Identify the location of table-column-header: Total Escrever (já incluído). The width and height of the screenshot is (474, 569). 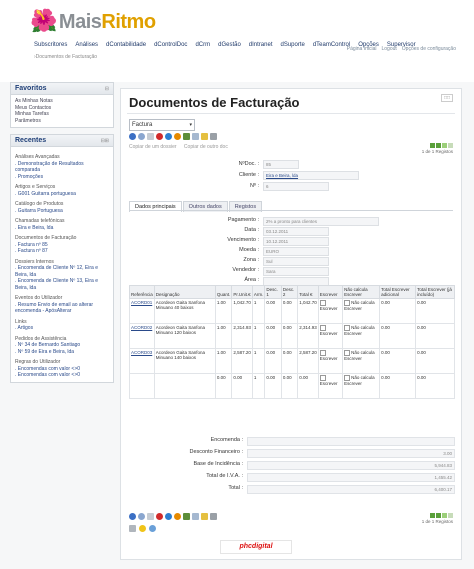
(435, 292).